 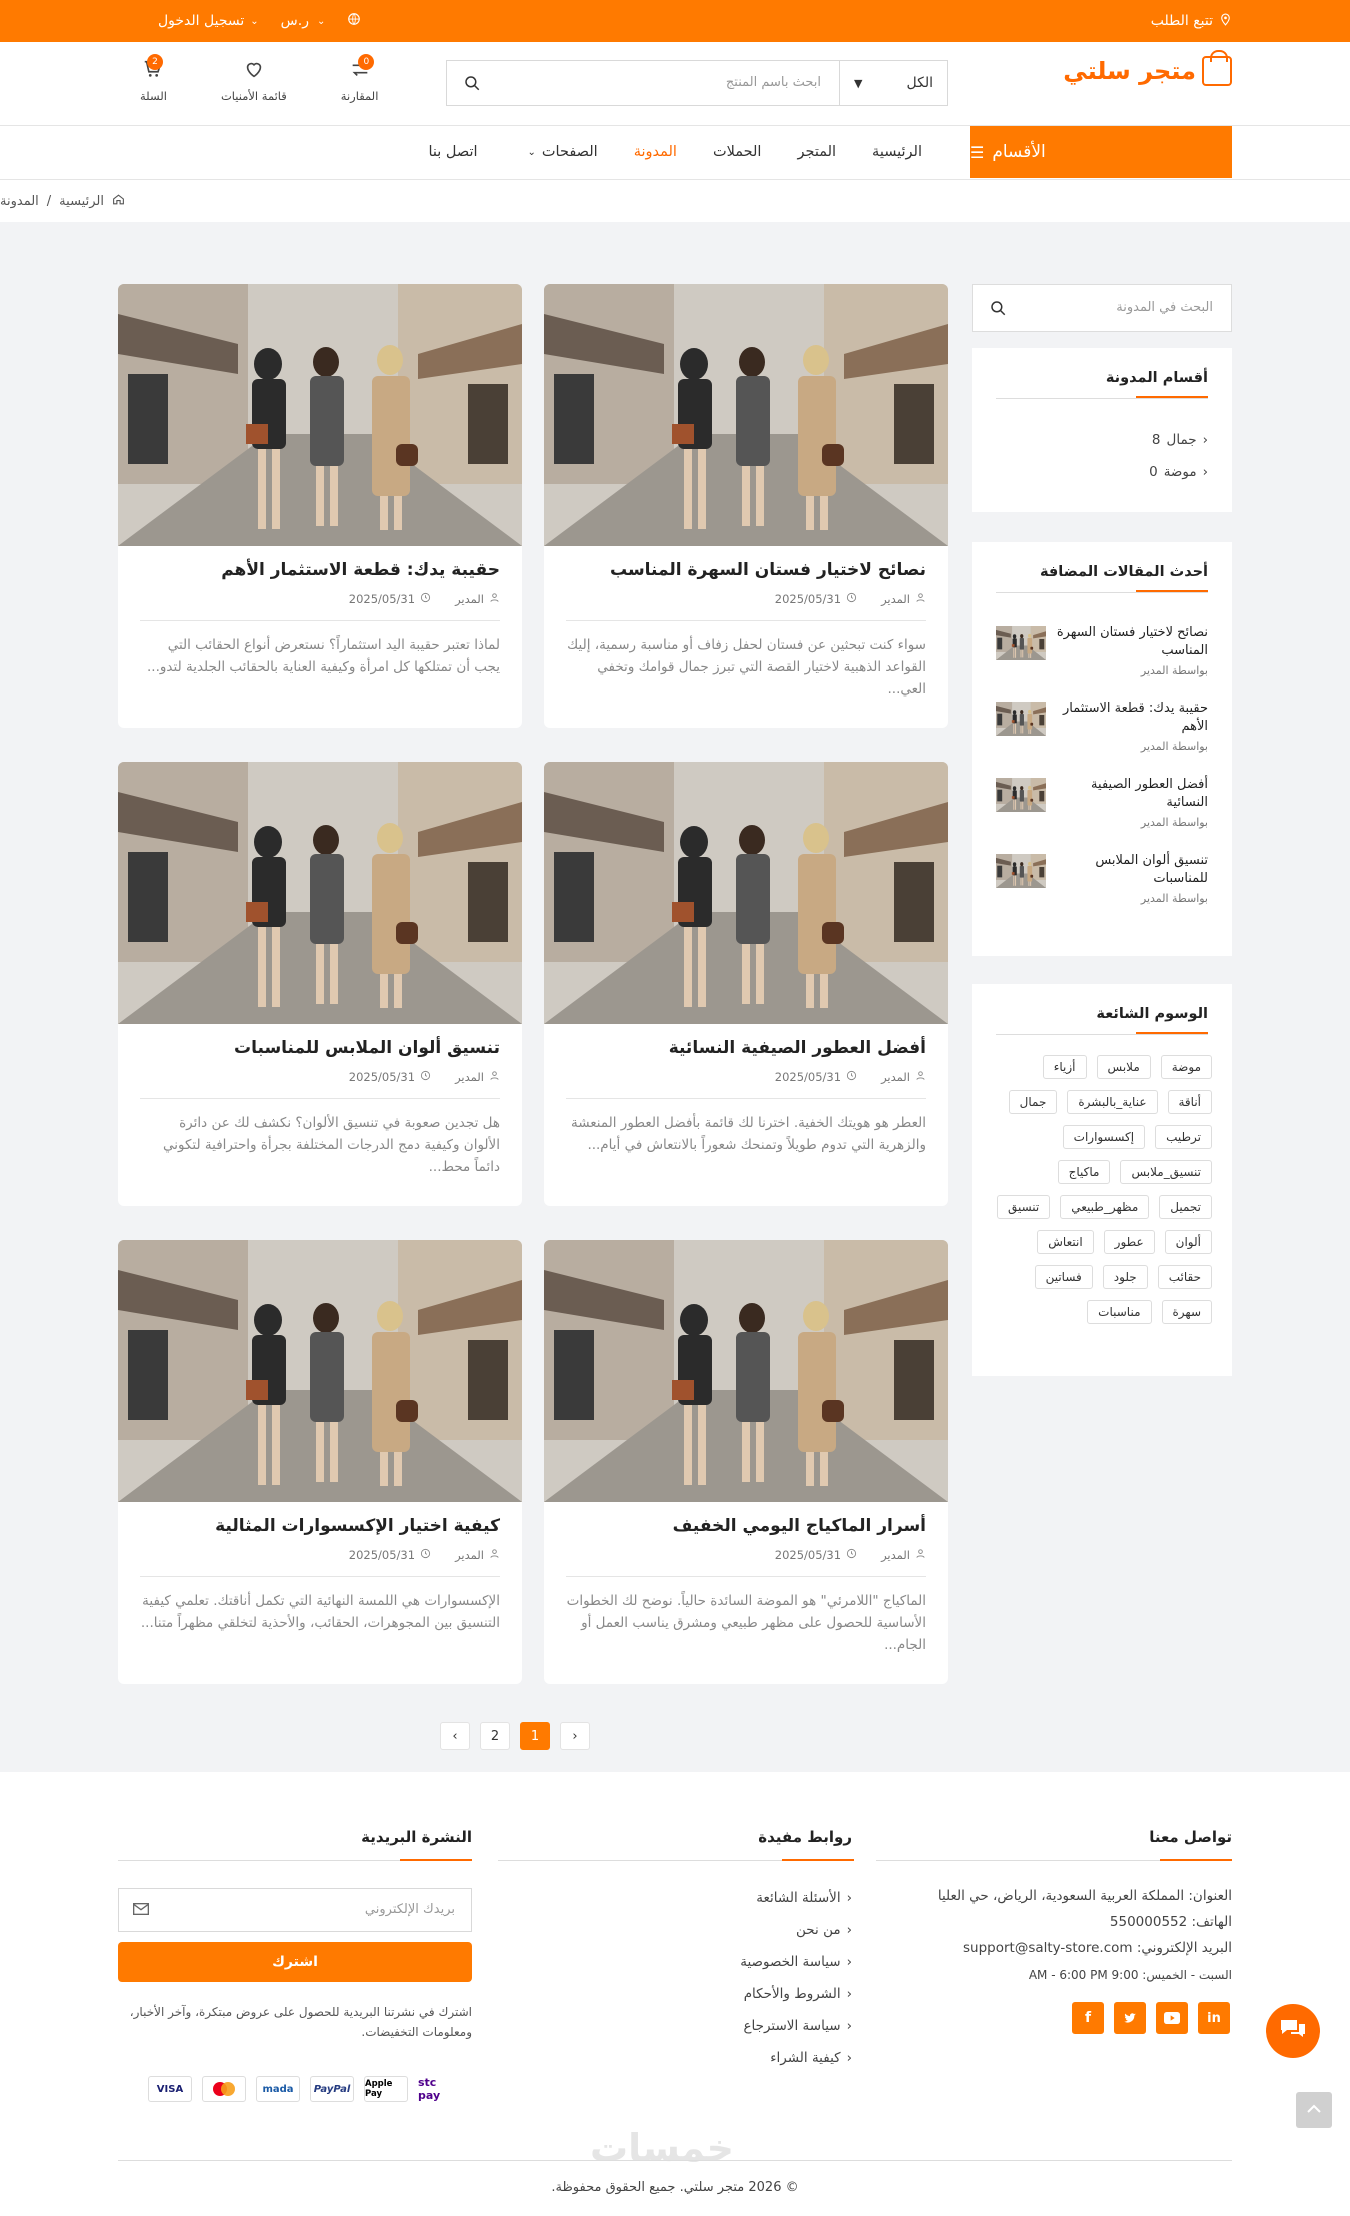 I want to click on nav-shop: المتجر, so click(x=816, y=152).